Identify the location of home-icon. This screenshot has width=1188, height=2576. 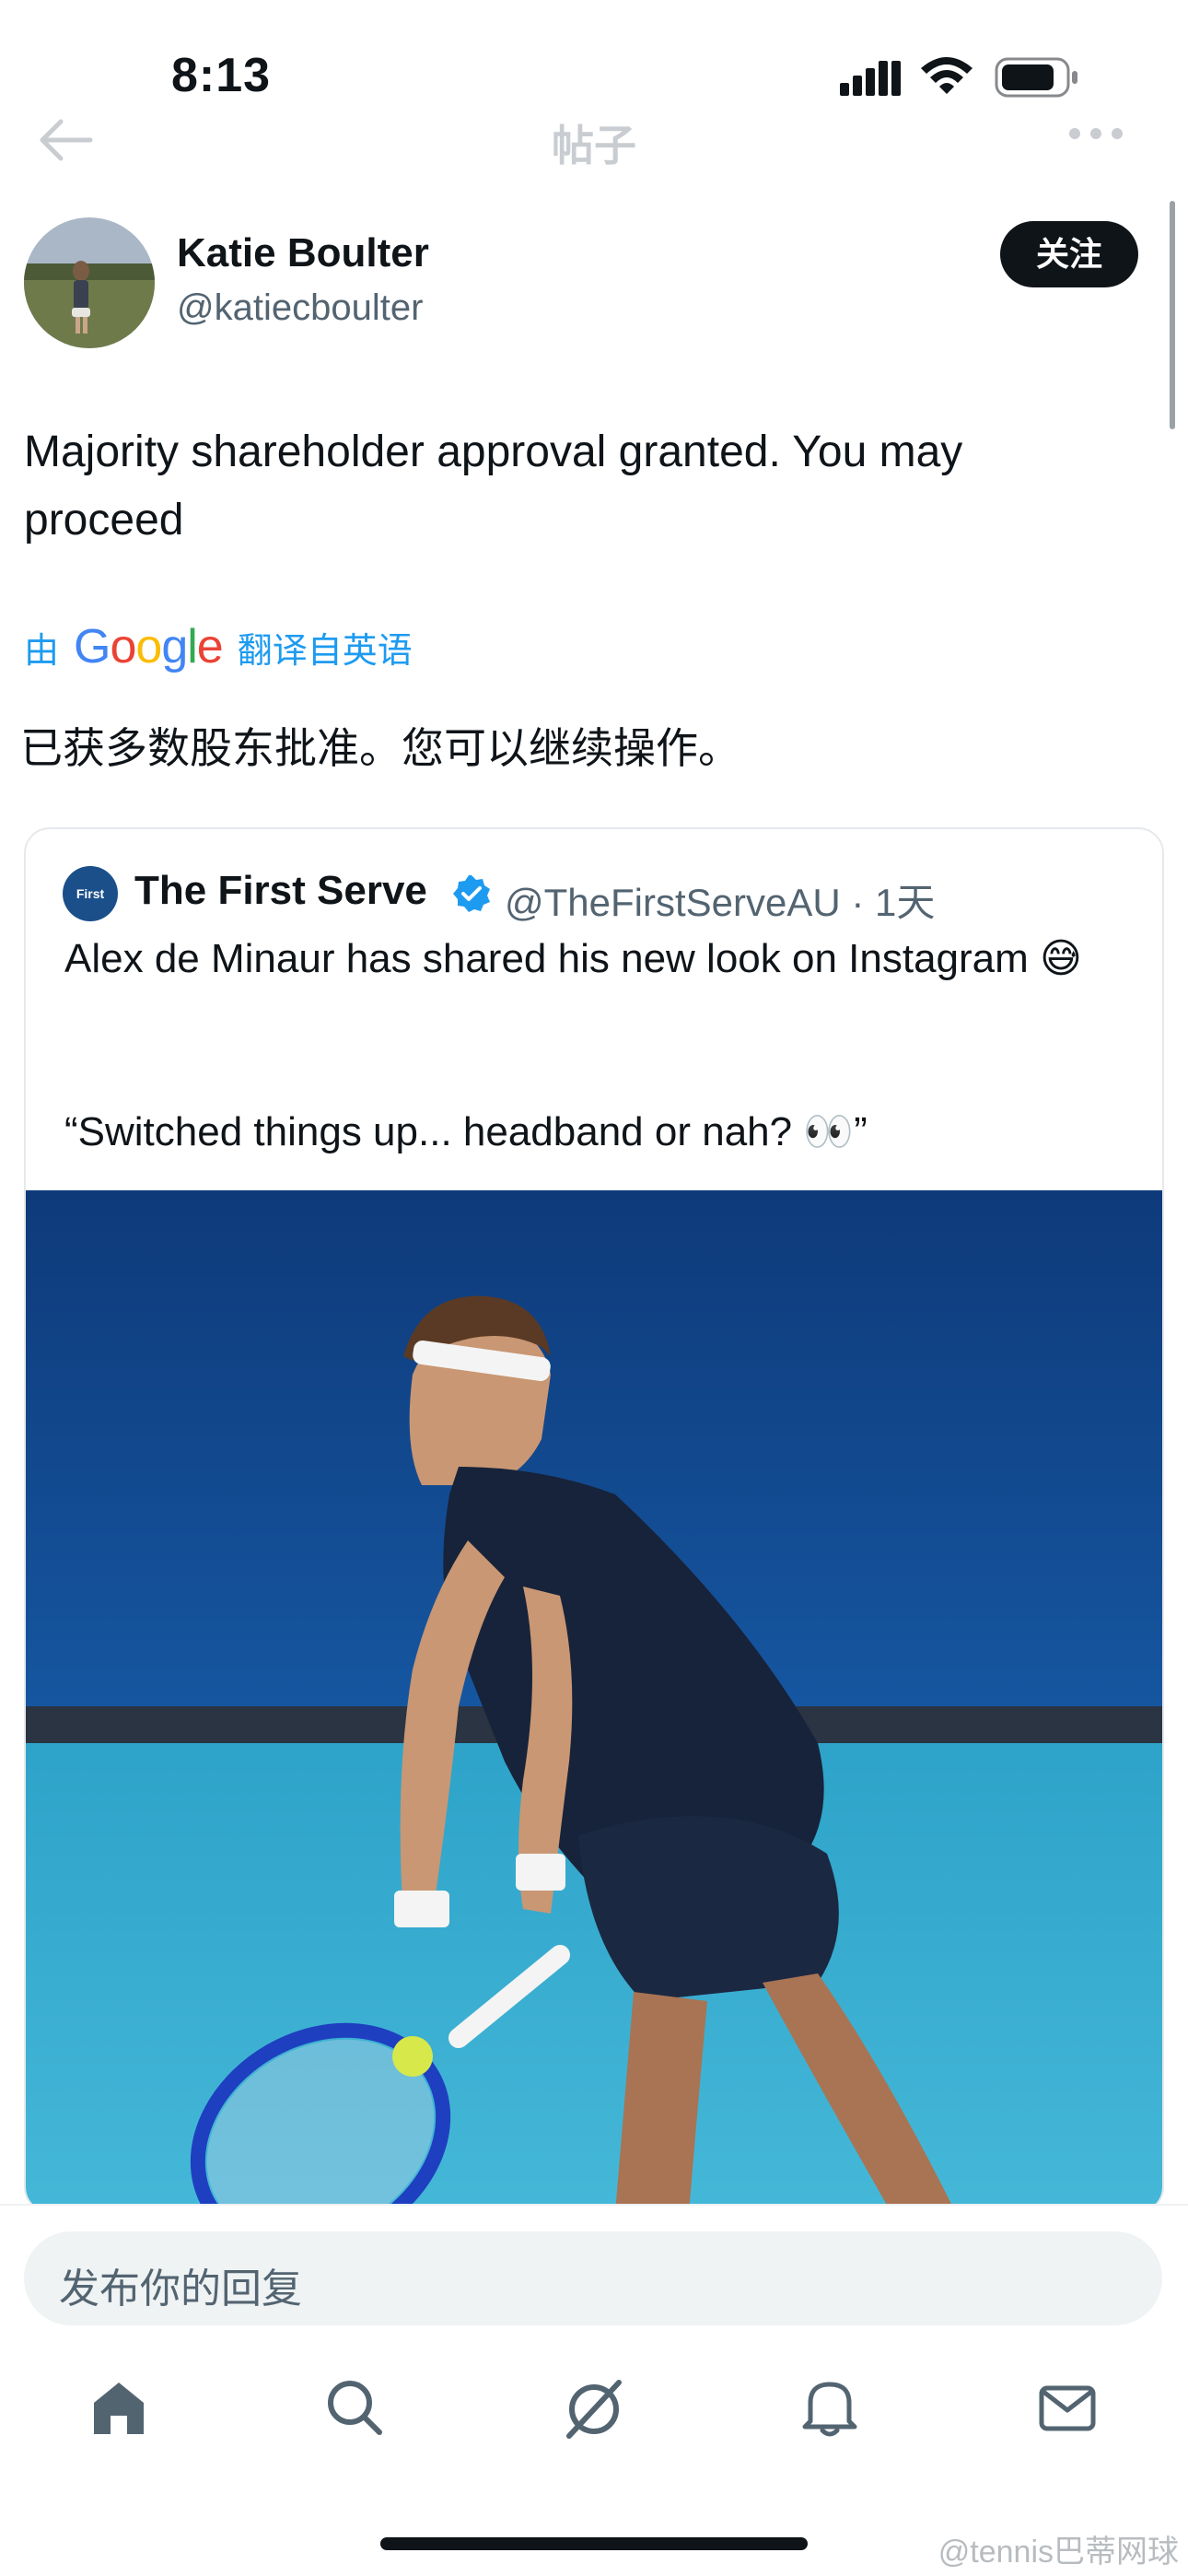
(119, 2407).